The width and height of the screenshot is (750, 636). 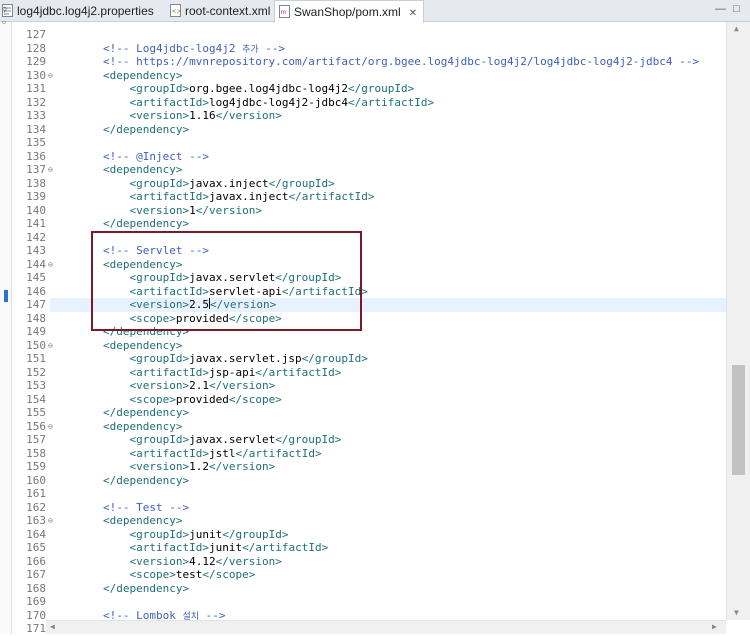 I want to click on line-number: 167, so click(x=36, y=574).